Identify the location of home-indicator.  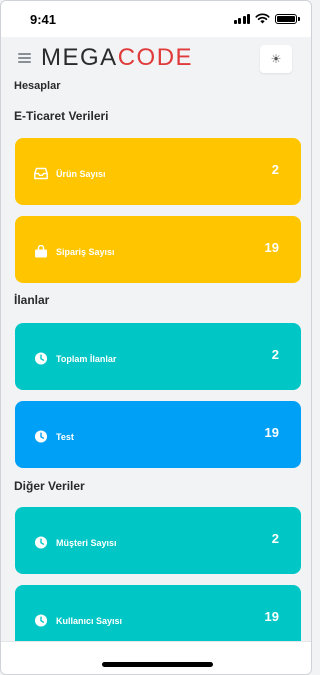
(157, 664).